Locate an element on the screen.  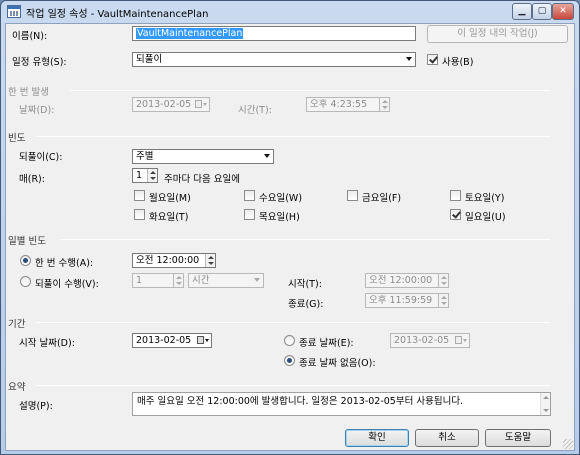
one-time-date-label: 날짜(D): is located at coordinates (37, 110).